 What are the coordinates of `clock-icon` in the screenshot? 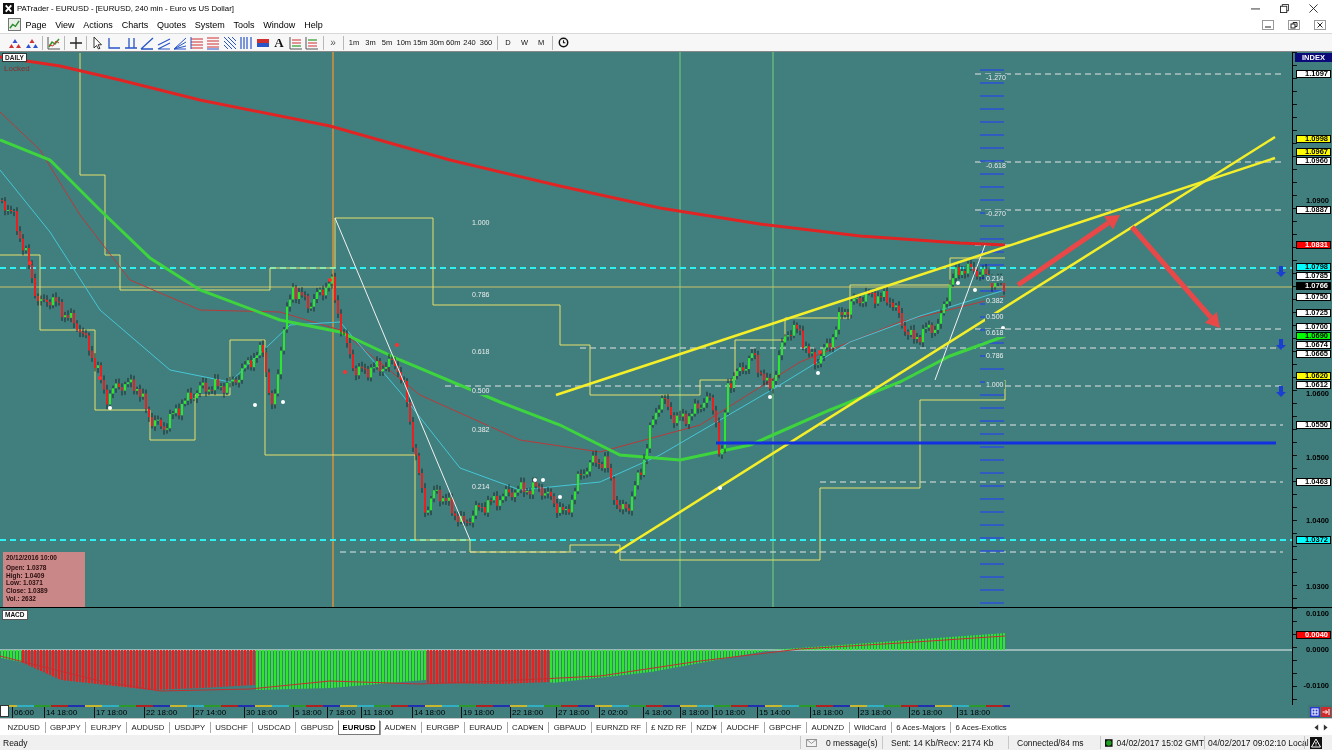 It's located at (563, 42).